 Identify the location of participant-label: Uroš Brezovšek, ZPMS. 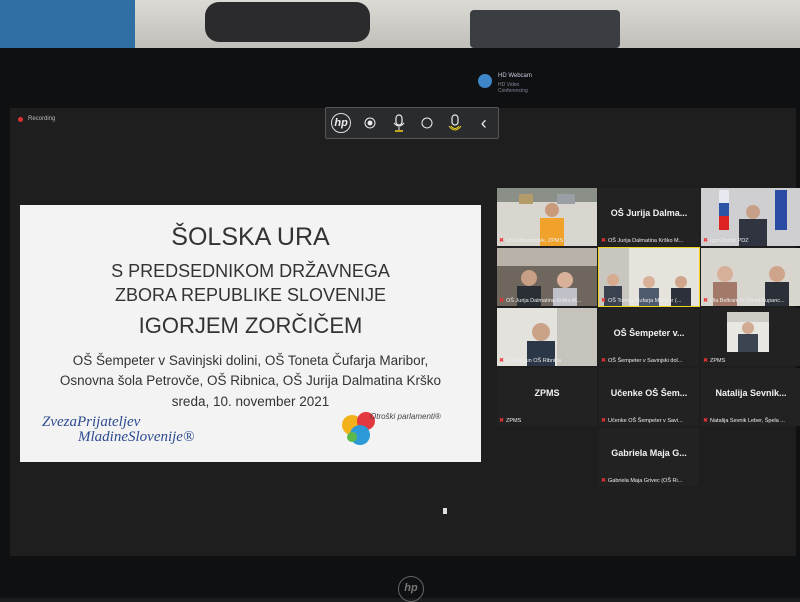
(535, 240).